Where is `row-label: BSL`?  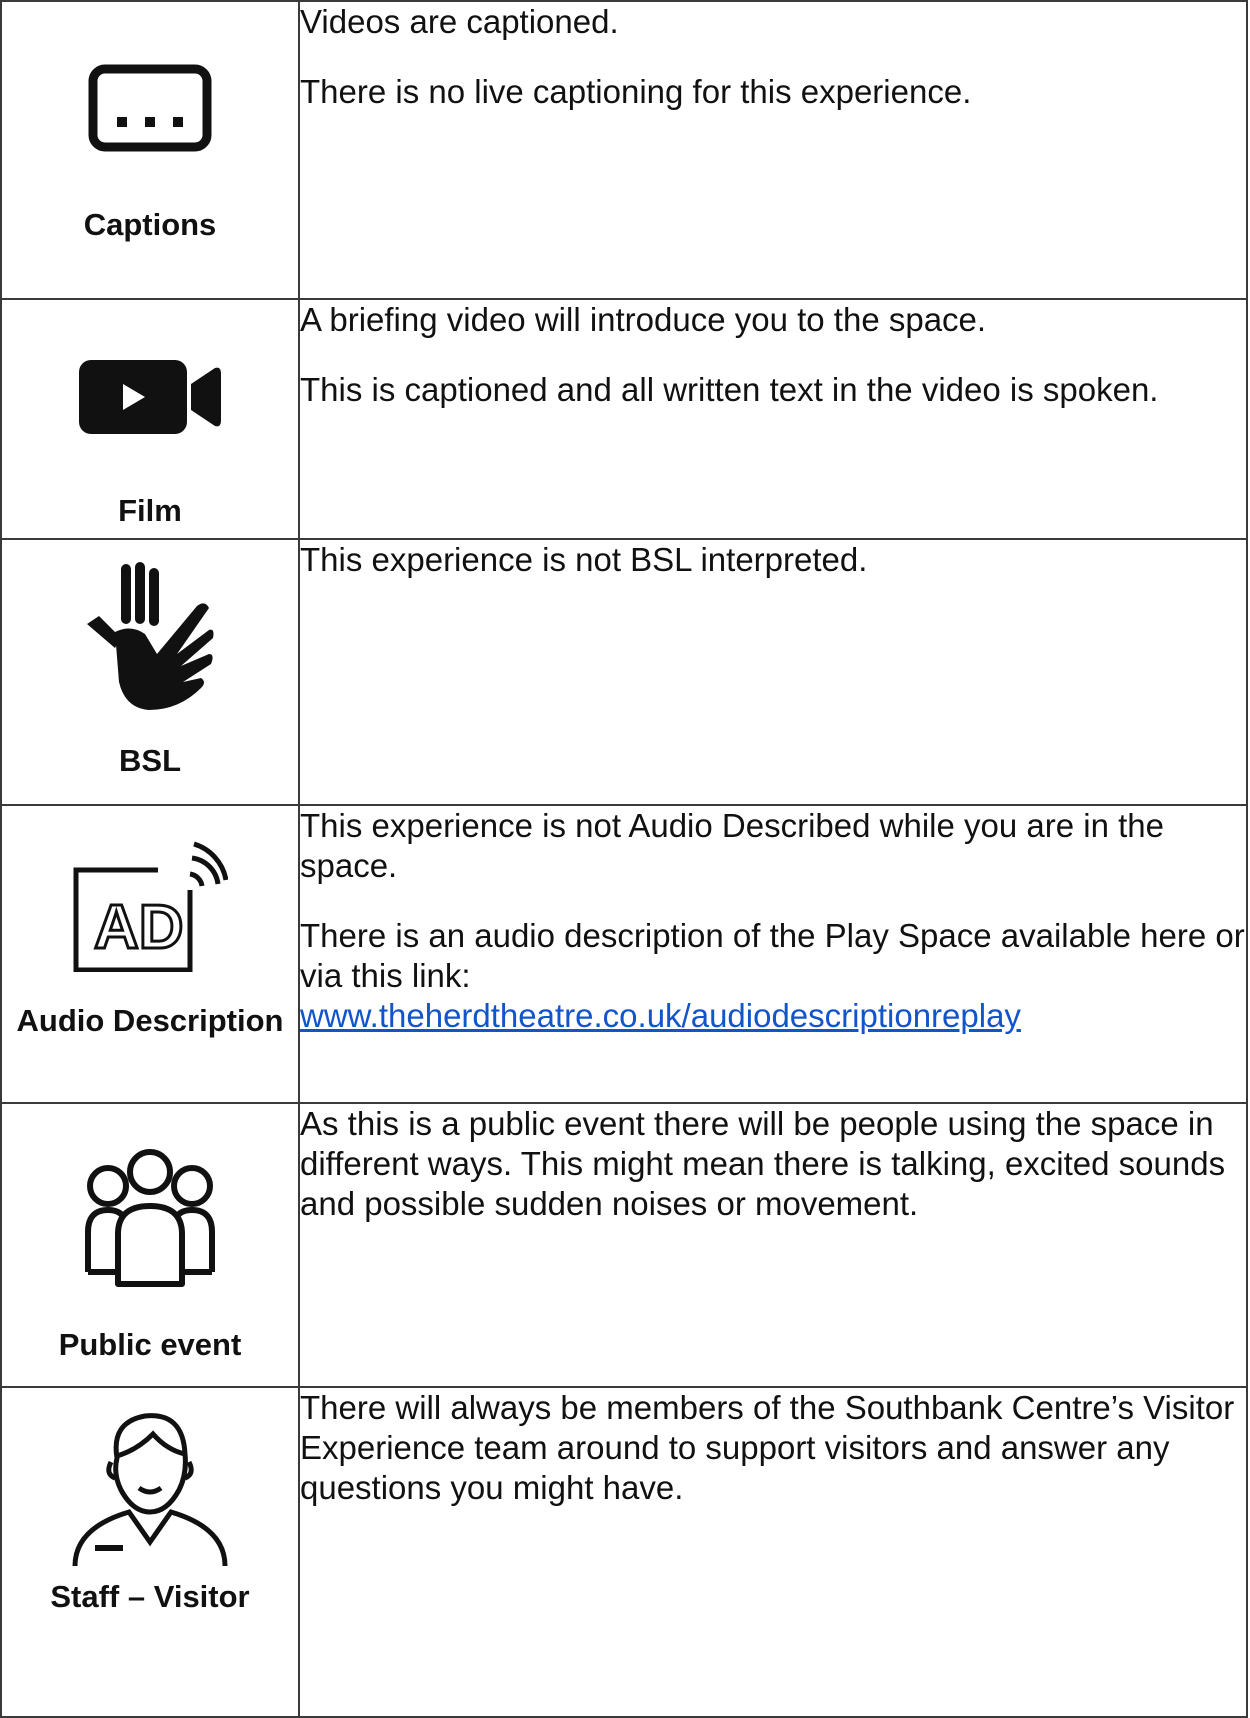
row-label: BSL is located at coordinates (150, 760).